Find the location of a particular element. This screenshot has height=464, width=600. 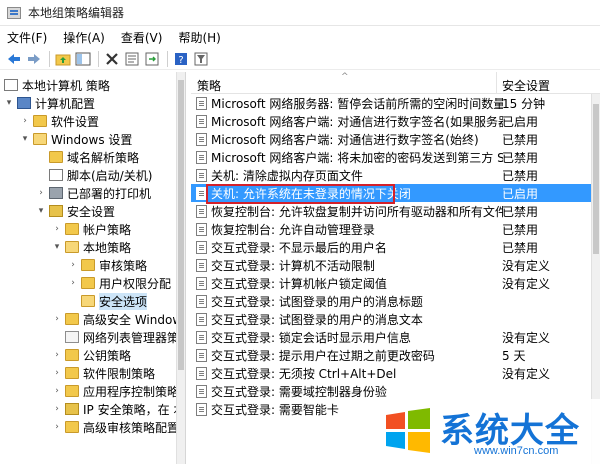

menu-file: 文件(F) is located at coordinates (27, 37).